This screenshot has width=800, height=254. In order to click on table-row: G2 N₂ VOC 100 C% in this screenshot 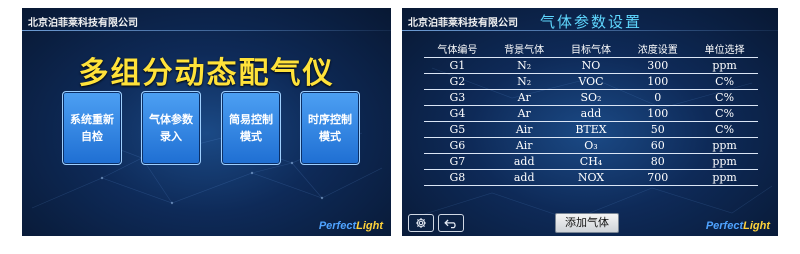, I will do `click(591, 81)`.